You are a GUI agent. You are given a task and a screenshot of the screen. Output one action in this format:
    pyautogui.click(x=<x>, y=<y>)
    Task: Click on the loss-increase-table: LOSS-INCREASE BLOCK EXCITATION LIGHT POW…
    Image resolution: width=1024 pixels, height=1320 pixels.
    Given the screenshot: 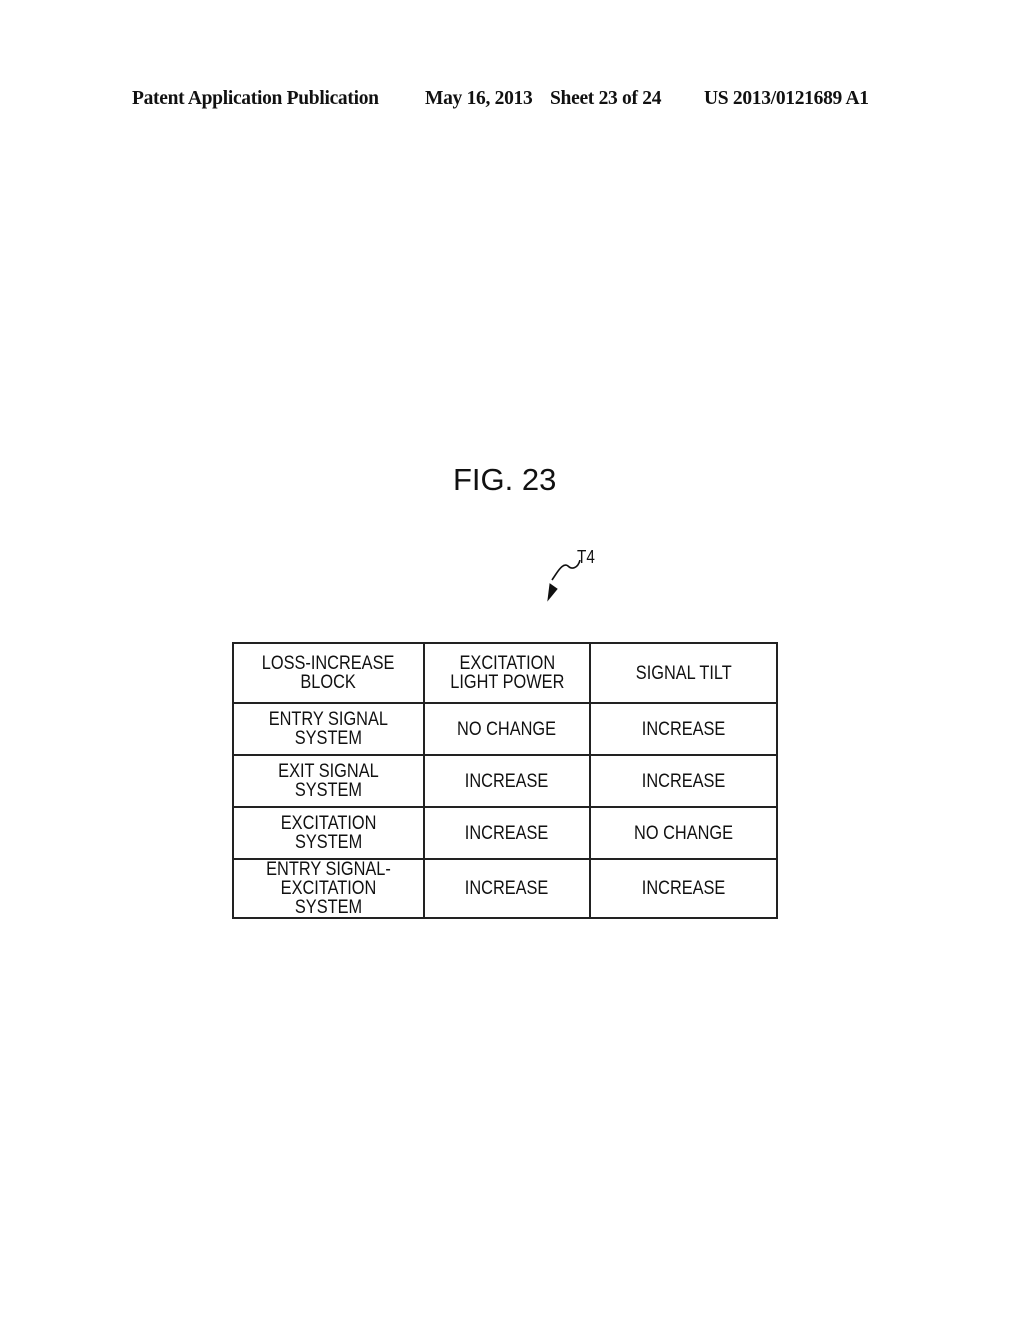 What is the action you would take?
    pyautogui.click(x=505, y=780)
    